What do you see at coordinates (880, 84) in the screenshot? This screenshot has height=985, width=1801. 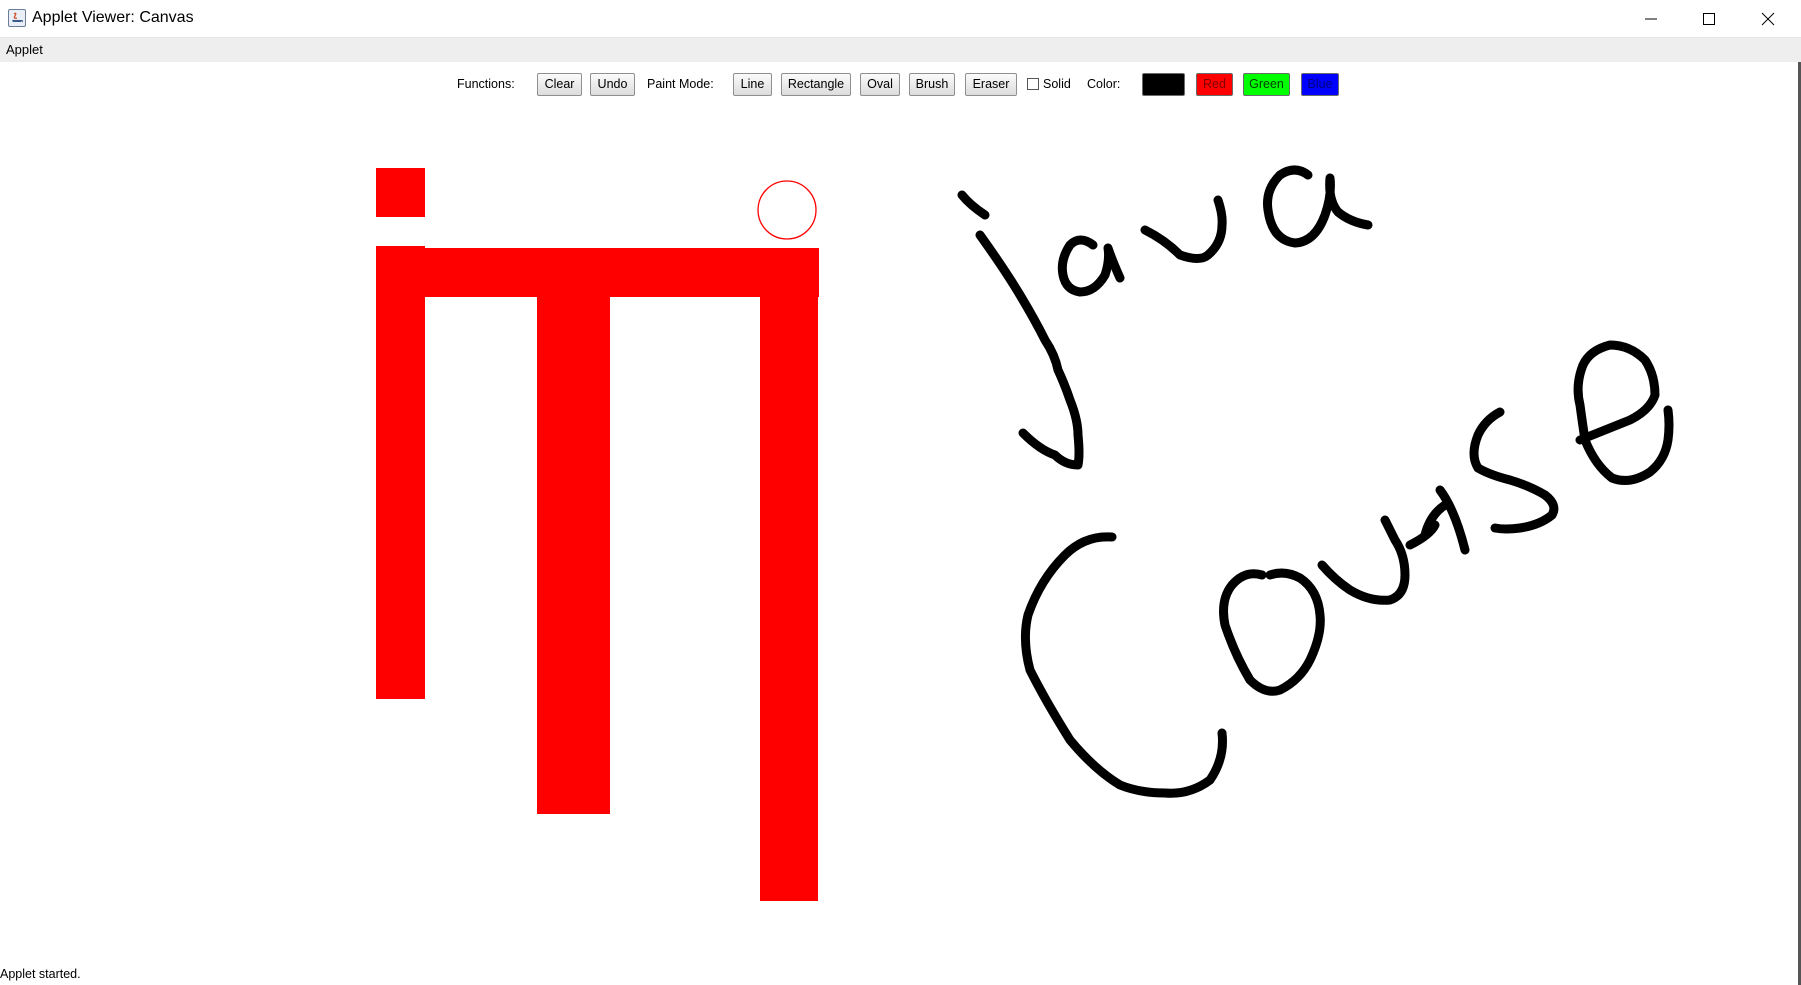 I see `oval-mode-button: Oval` at bounding box center [880, 84].